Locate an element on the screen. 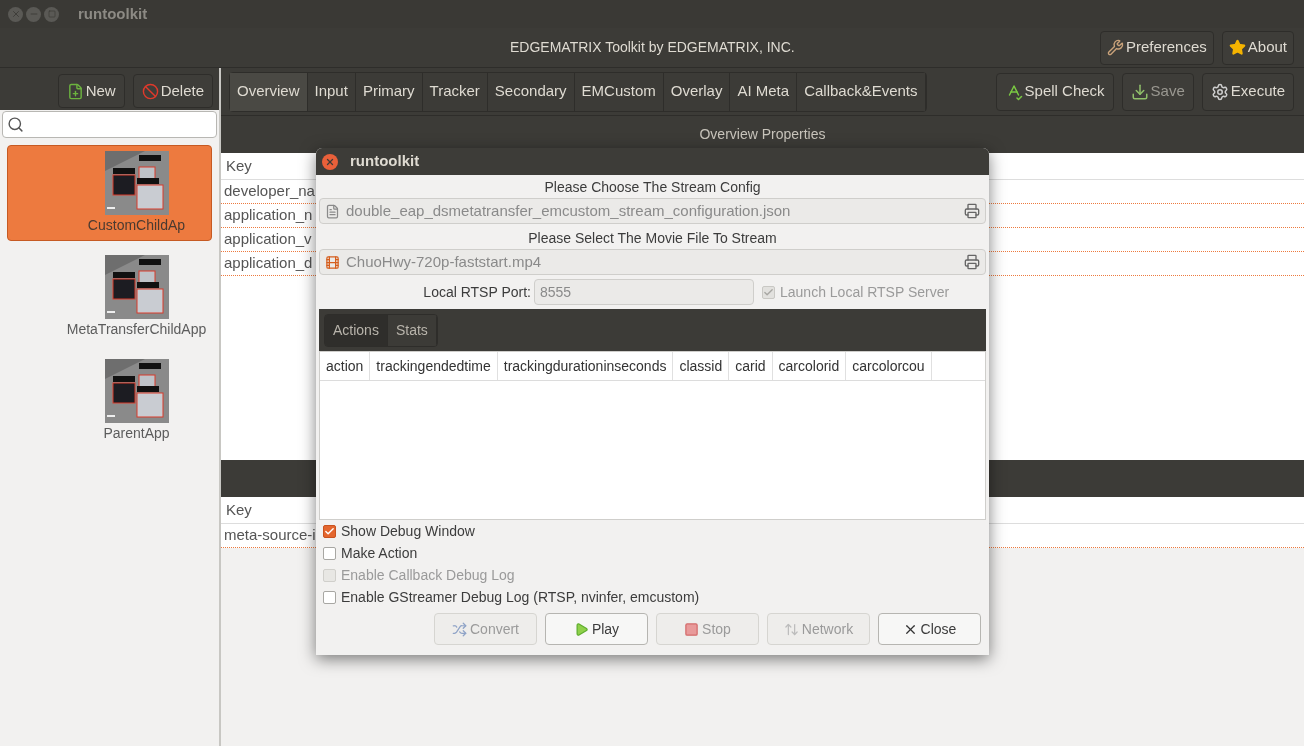 The image size is (1304, 746). column-header: carcolorid is located at coordinates (809, 366).